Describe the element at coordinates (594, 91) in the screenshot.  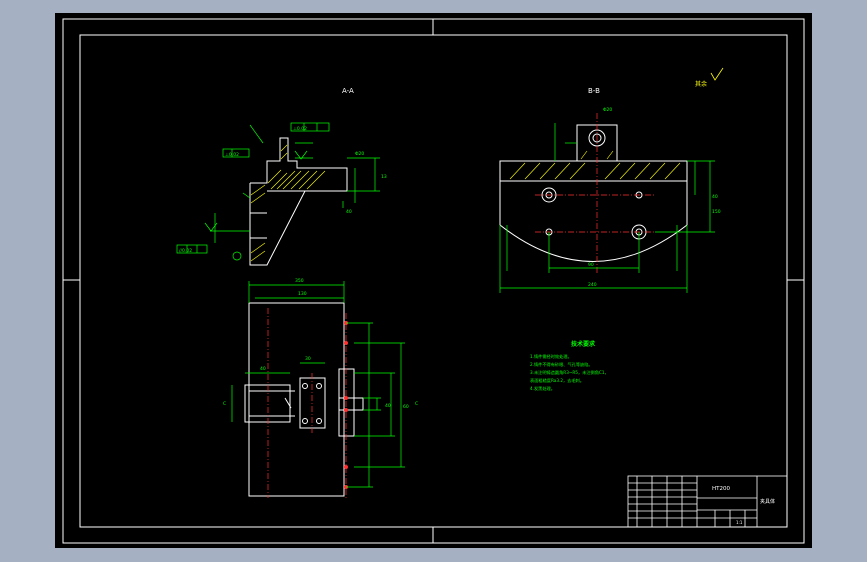
I see `section-b-label: B-B` at that location.